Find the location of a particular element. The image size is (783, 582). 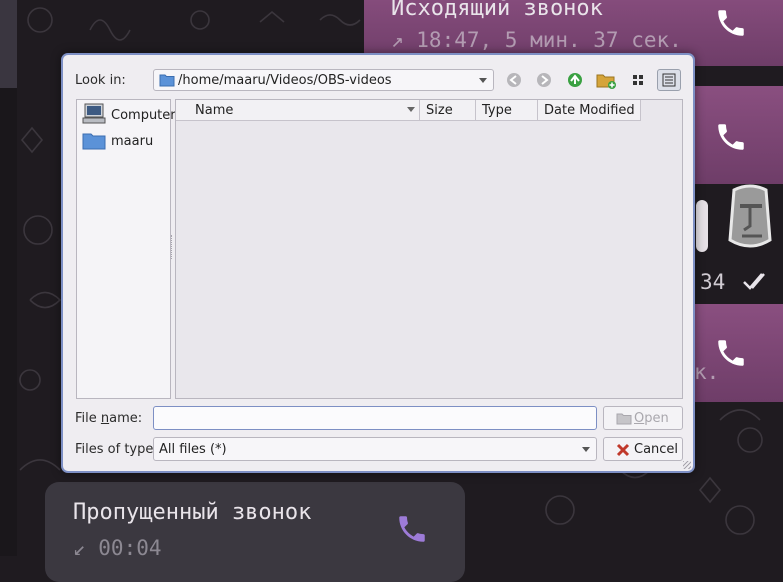

moai-sticker is located at coordinates (750, 223).